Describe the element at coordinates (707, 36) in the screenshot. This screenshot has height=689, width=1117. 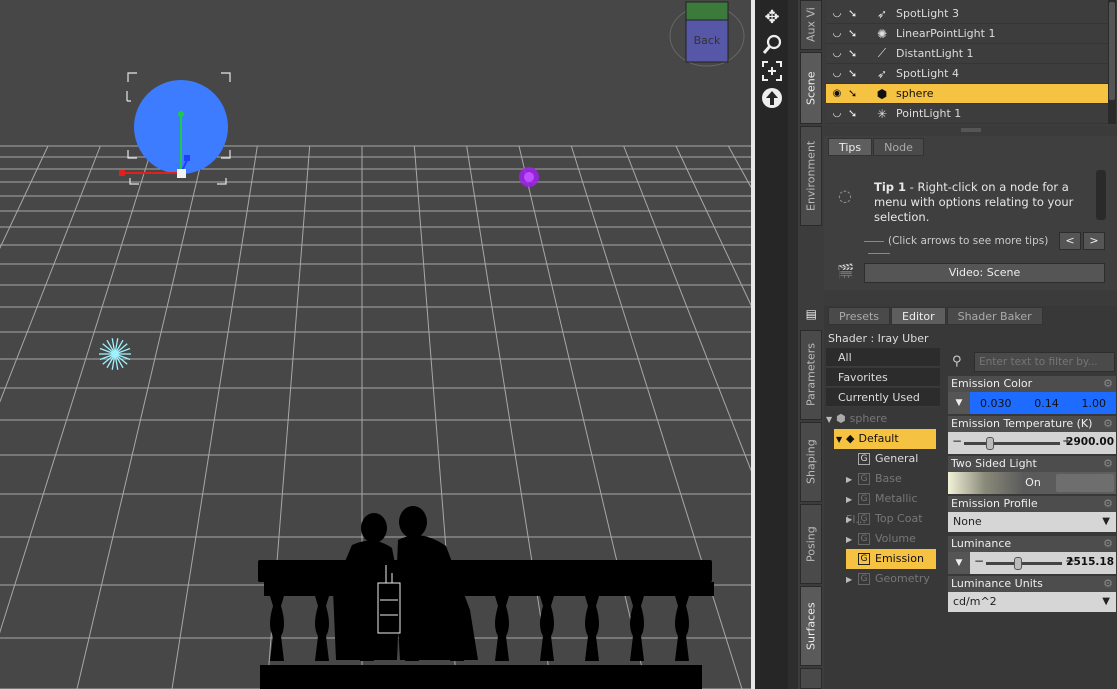
I see `view-cube: Back` at that location.